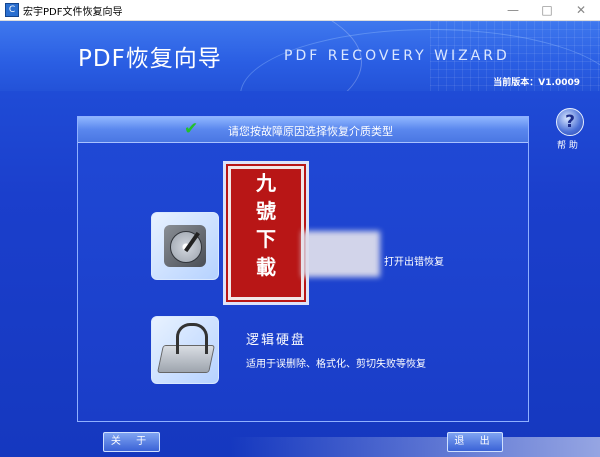 The image size is (600, 457). I want to click on help-label: 帮 助, so click(567, 144).